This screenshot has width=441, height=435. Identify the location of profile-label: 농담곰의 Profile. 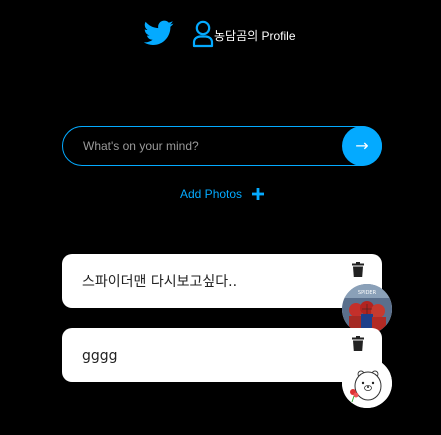
(255, 36).